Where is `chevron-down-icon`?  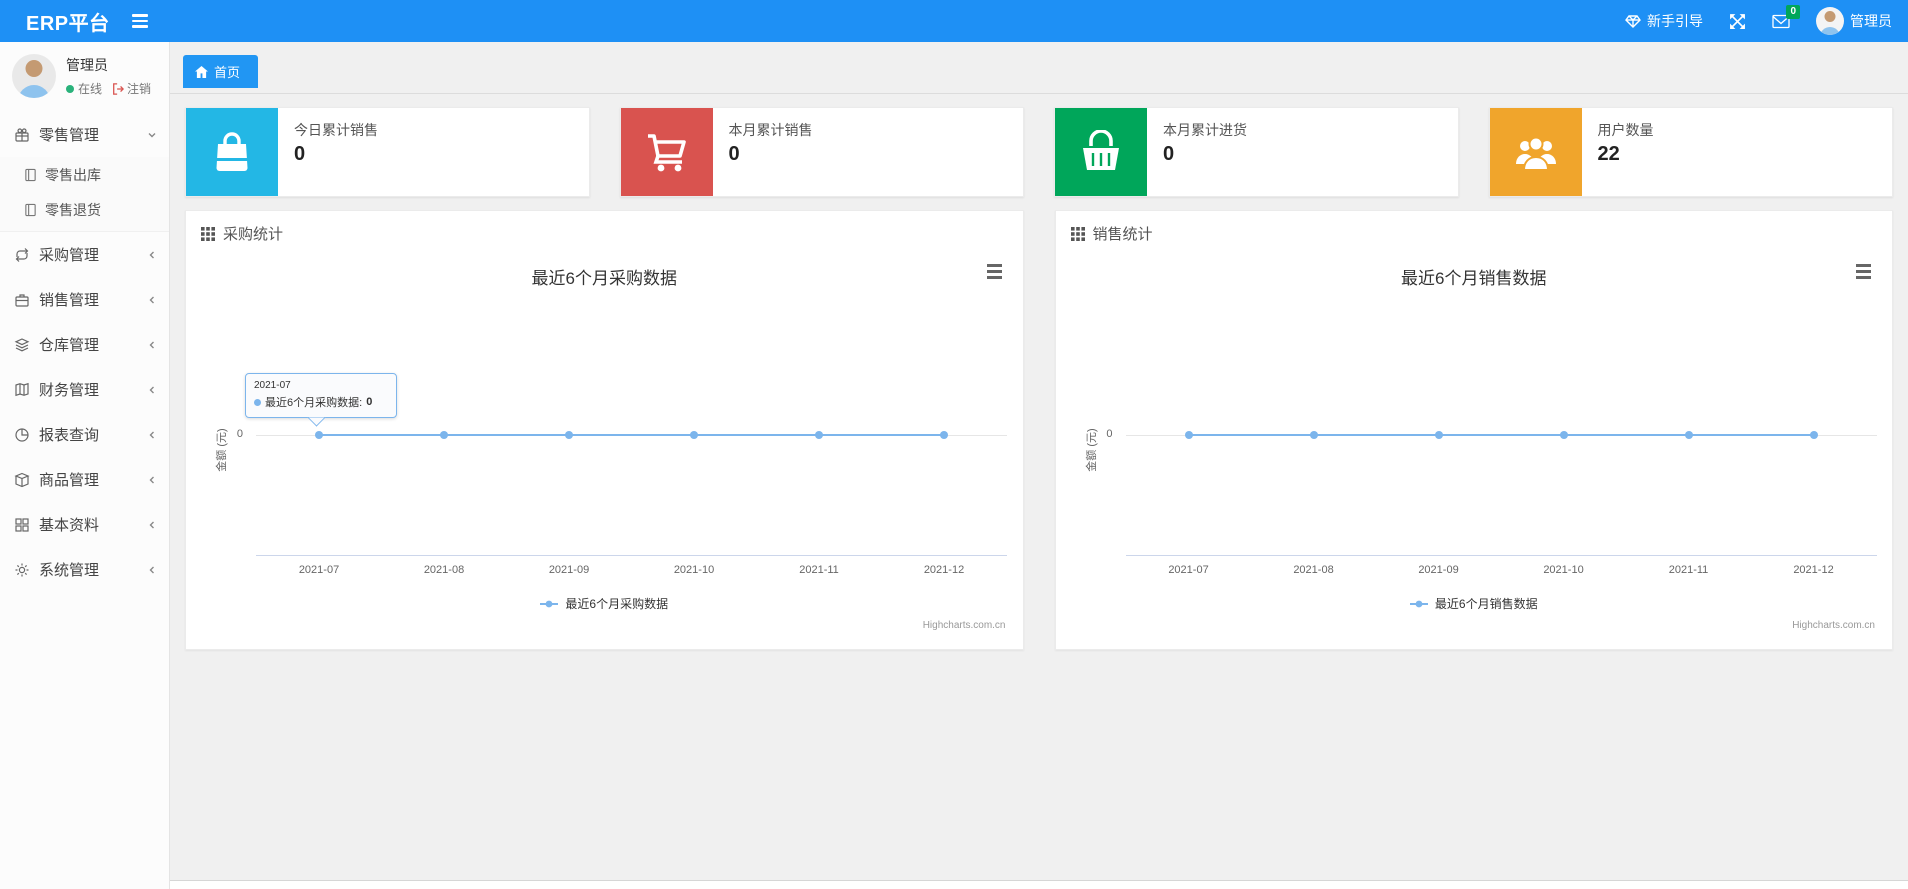 chevron-down-icon is located at coordinates (152, 134).